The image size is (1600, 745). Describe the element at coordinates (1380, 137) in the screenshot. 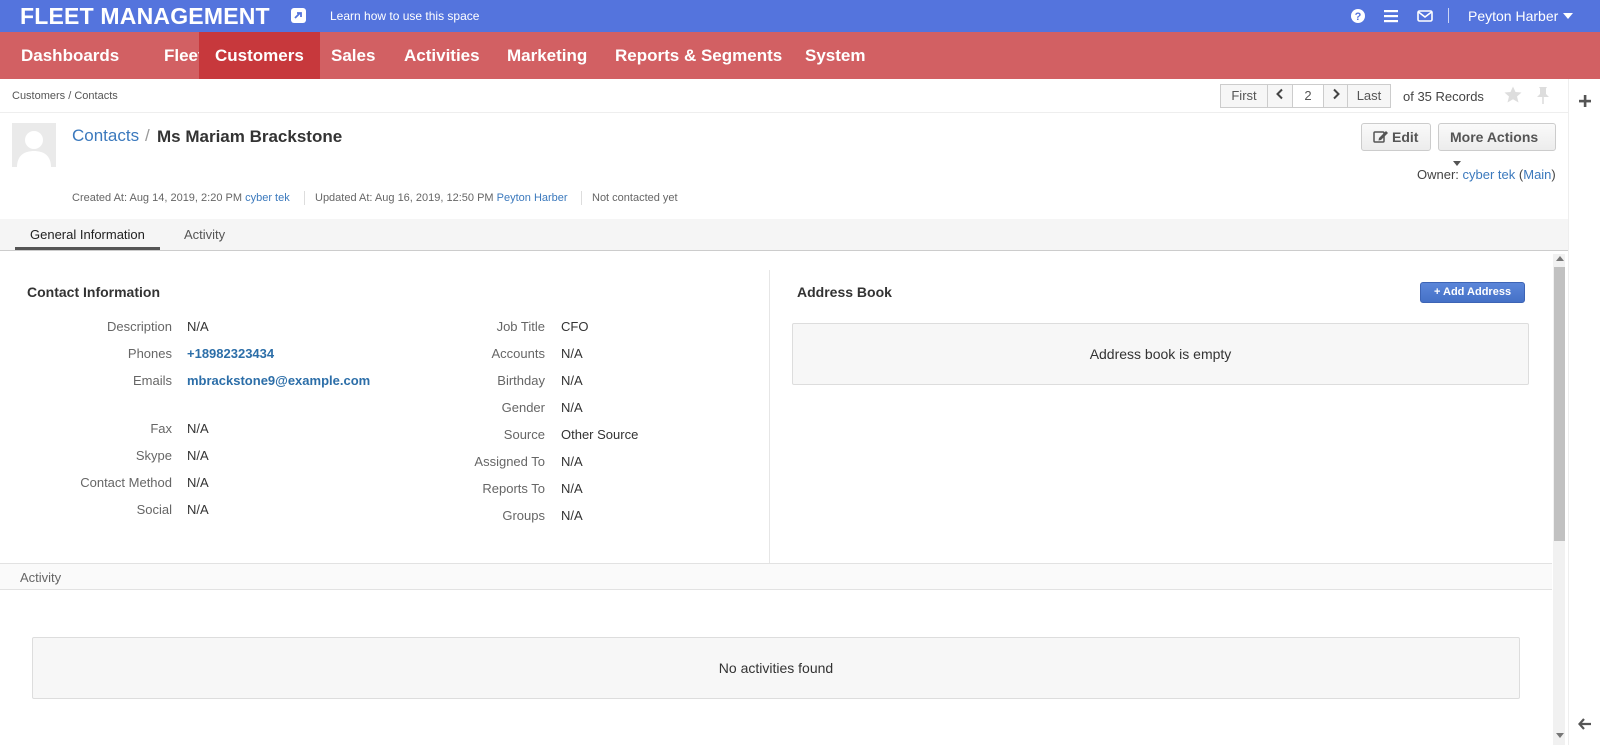

I see `edit-icon` at that location.